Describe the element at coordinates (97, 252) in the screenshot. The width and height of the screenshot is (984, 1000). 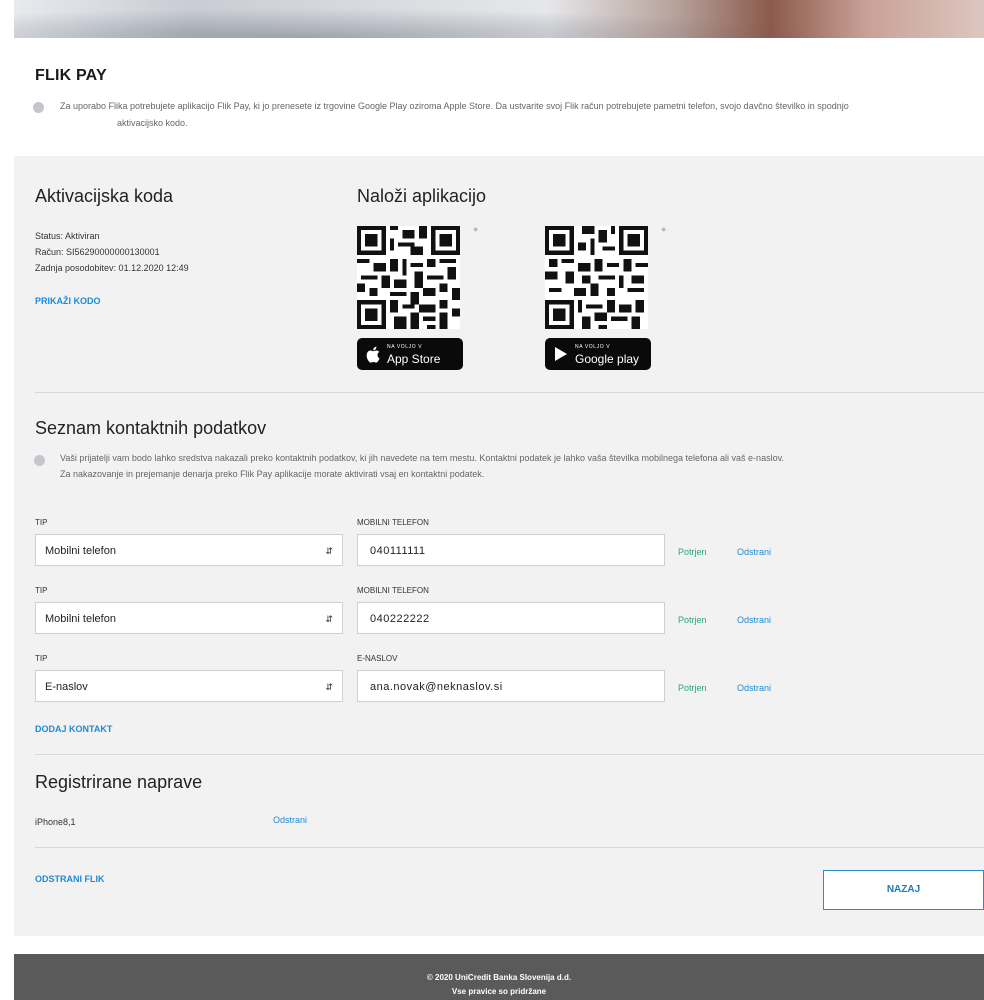
I see `activation-account: Račun: SI56290000000130001` at that location.